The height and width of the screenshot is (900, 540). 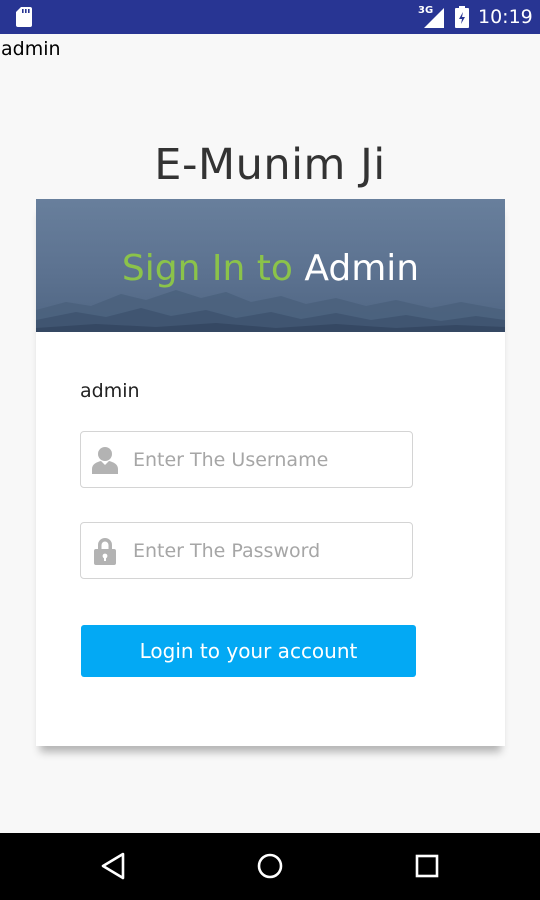 I want to click on banner-title-prefix: Sign In to, so click(x=207, y=268).